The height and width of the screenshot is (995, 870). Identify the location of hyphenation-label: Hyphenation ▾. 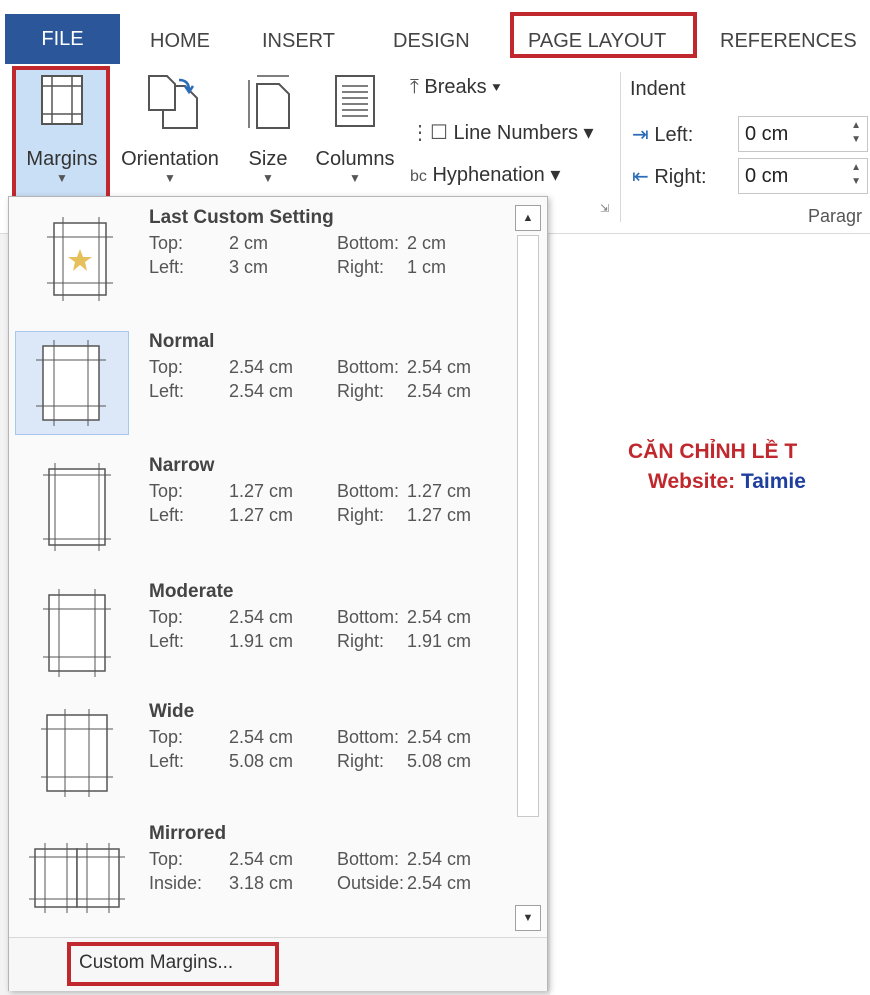
(496, 175).